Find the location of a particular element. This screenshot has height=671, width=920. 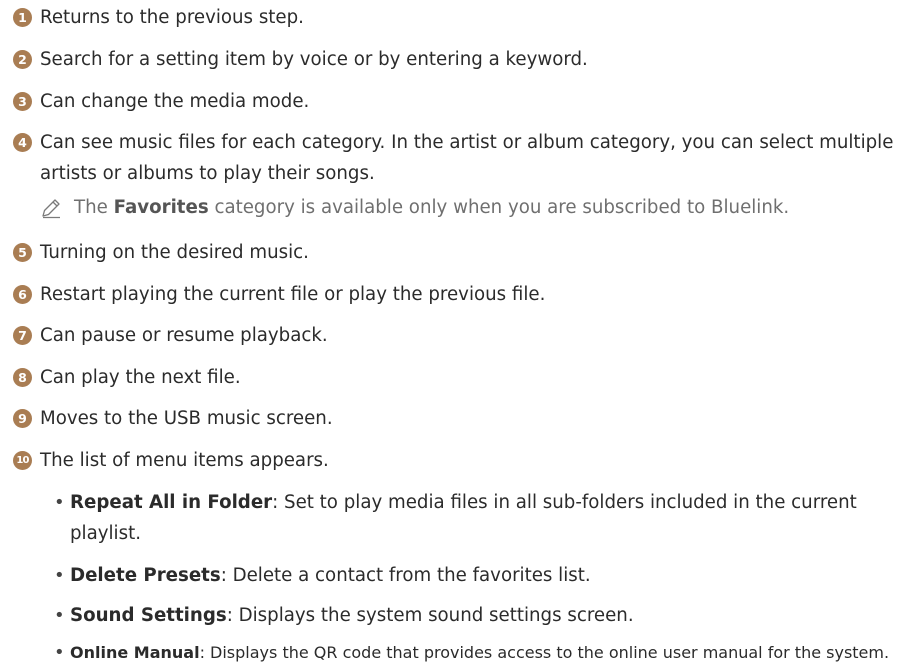

menu-item-term: Sound Settings is located at coordinates (148, 615).